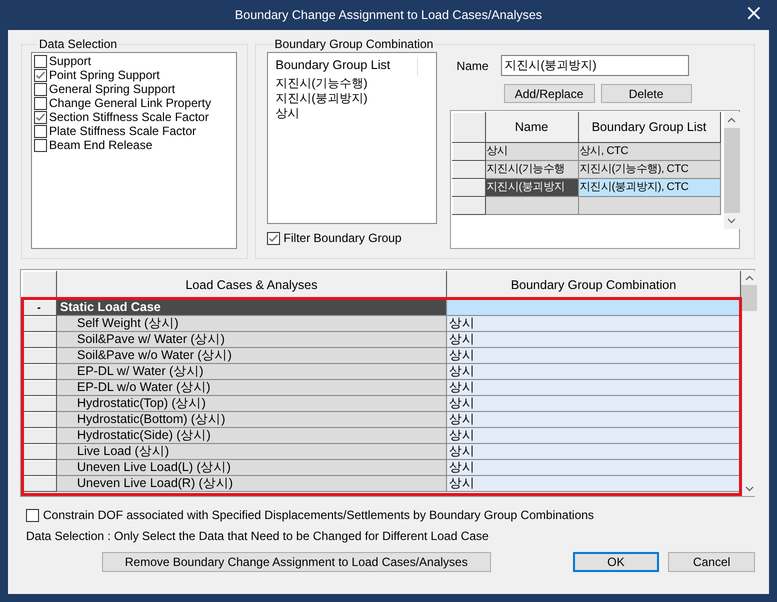  What do you see at coordinates (352, 98) in the screenshot?
I see `list-item: 지진시(붕괴방지)` at bounding box center [352, 98].